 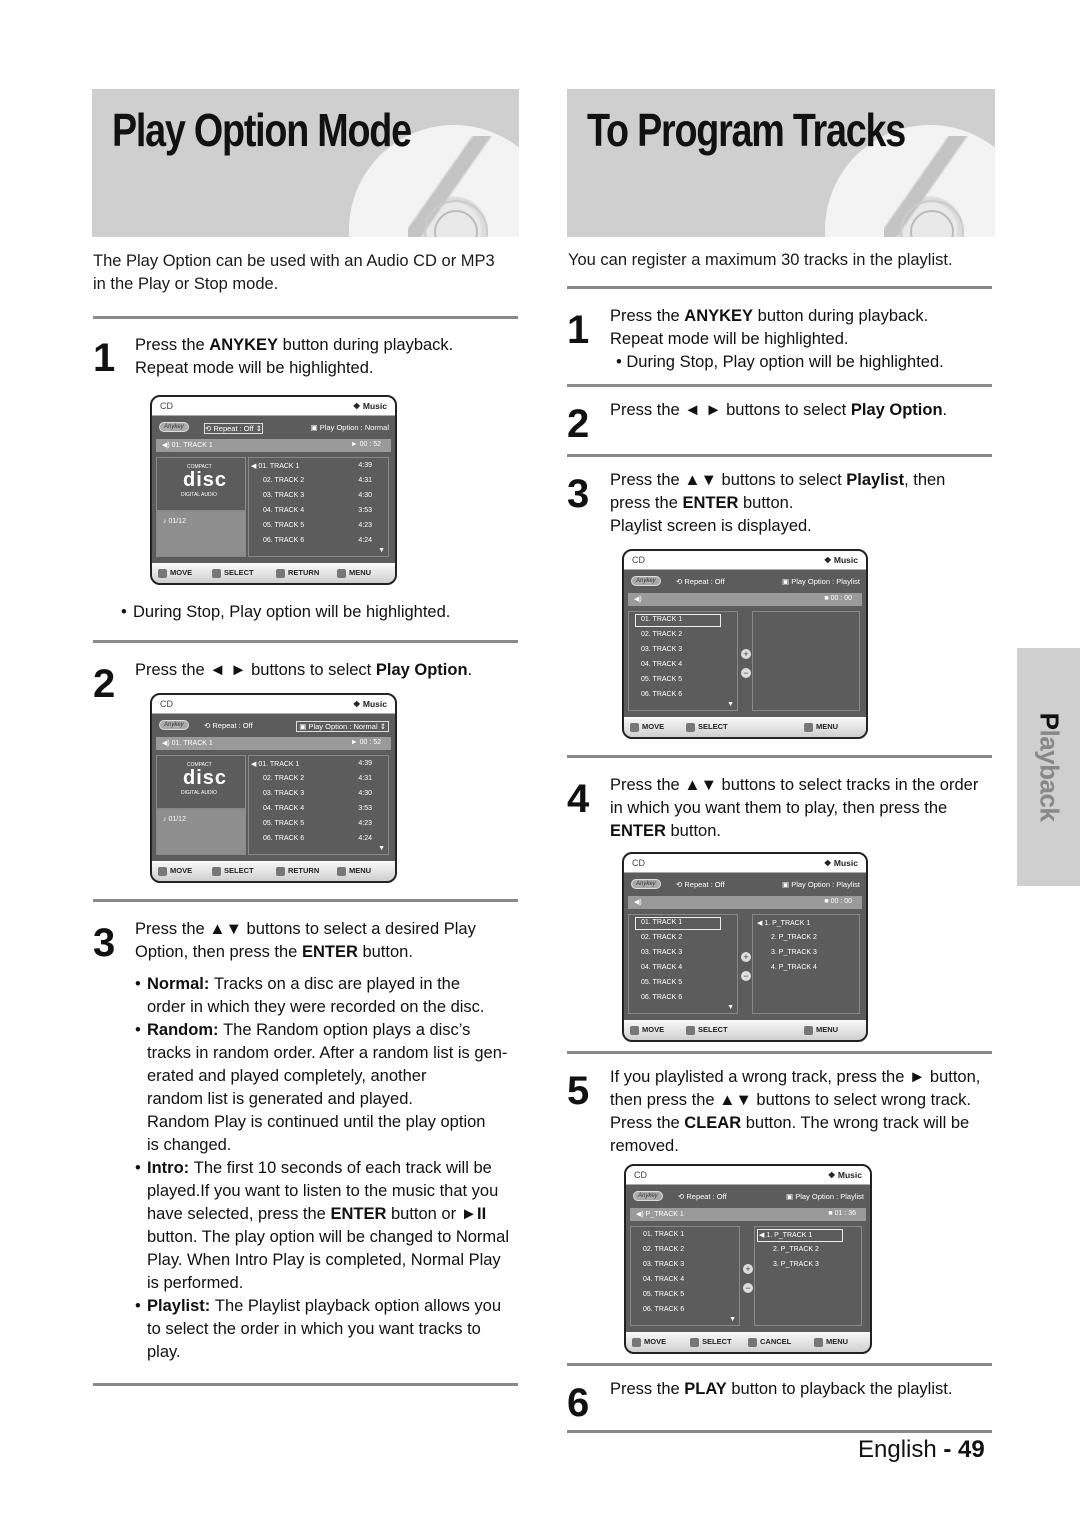 What do you see at coordinates (971, 1449) in the screenshot?
I see `page-number: 49` at bounding box center [971, 1449].